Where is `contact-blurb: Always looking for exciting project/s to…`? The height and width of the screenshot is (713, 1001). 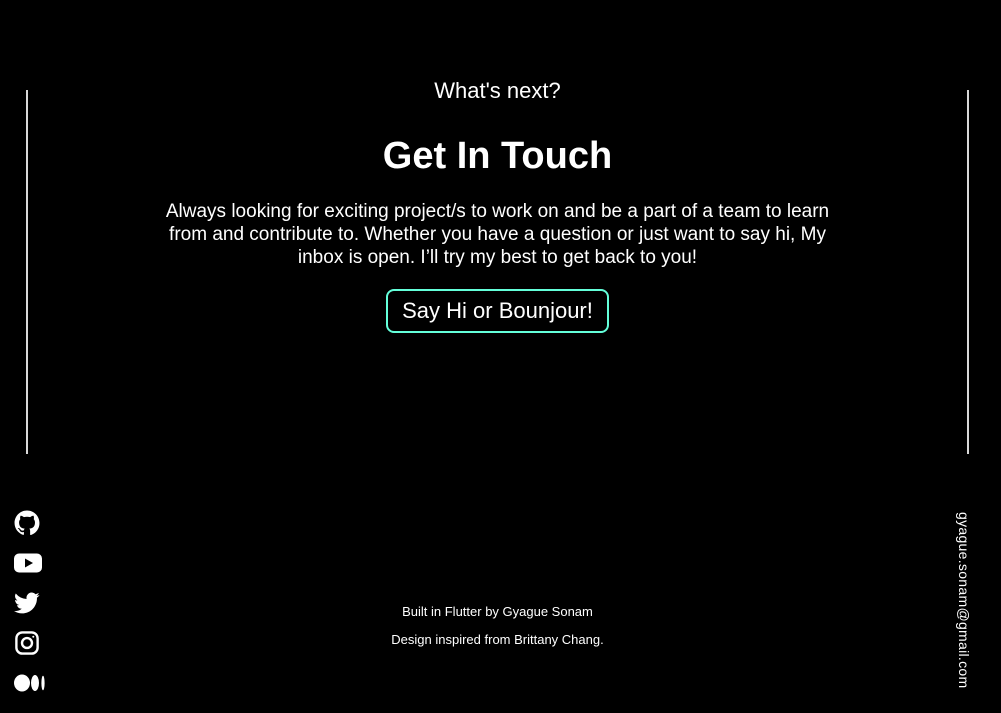
contact-blurb: Always looking for exciting project/s to… is located at coordinates (497, 234).